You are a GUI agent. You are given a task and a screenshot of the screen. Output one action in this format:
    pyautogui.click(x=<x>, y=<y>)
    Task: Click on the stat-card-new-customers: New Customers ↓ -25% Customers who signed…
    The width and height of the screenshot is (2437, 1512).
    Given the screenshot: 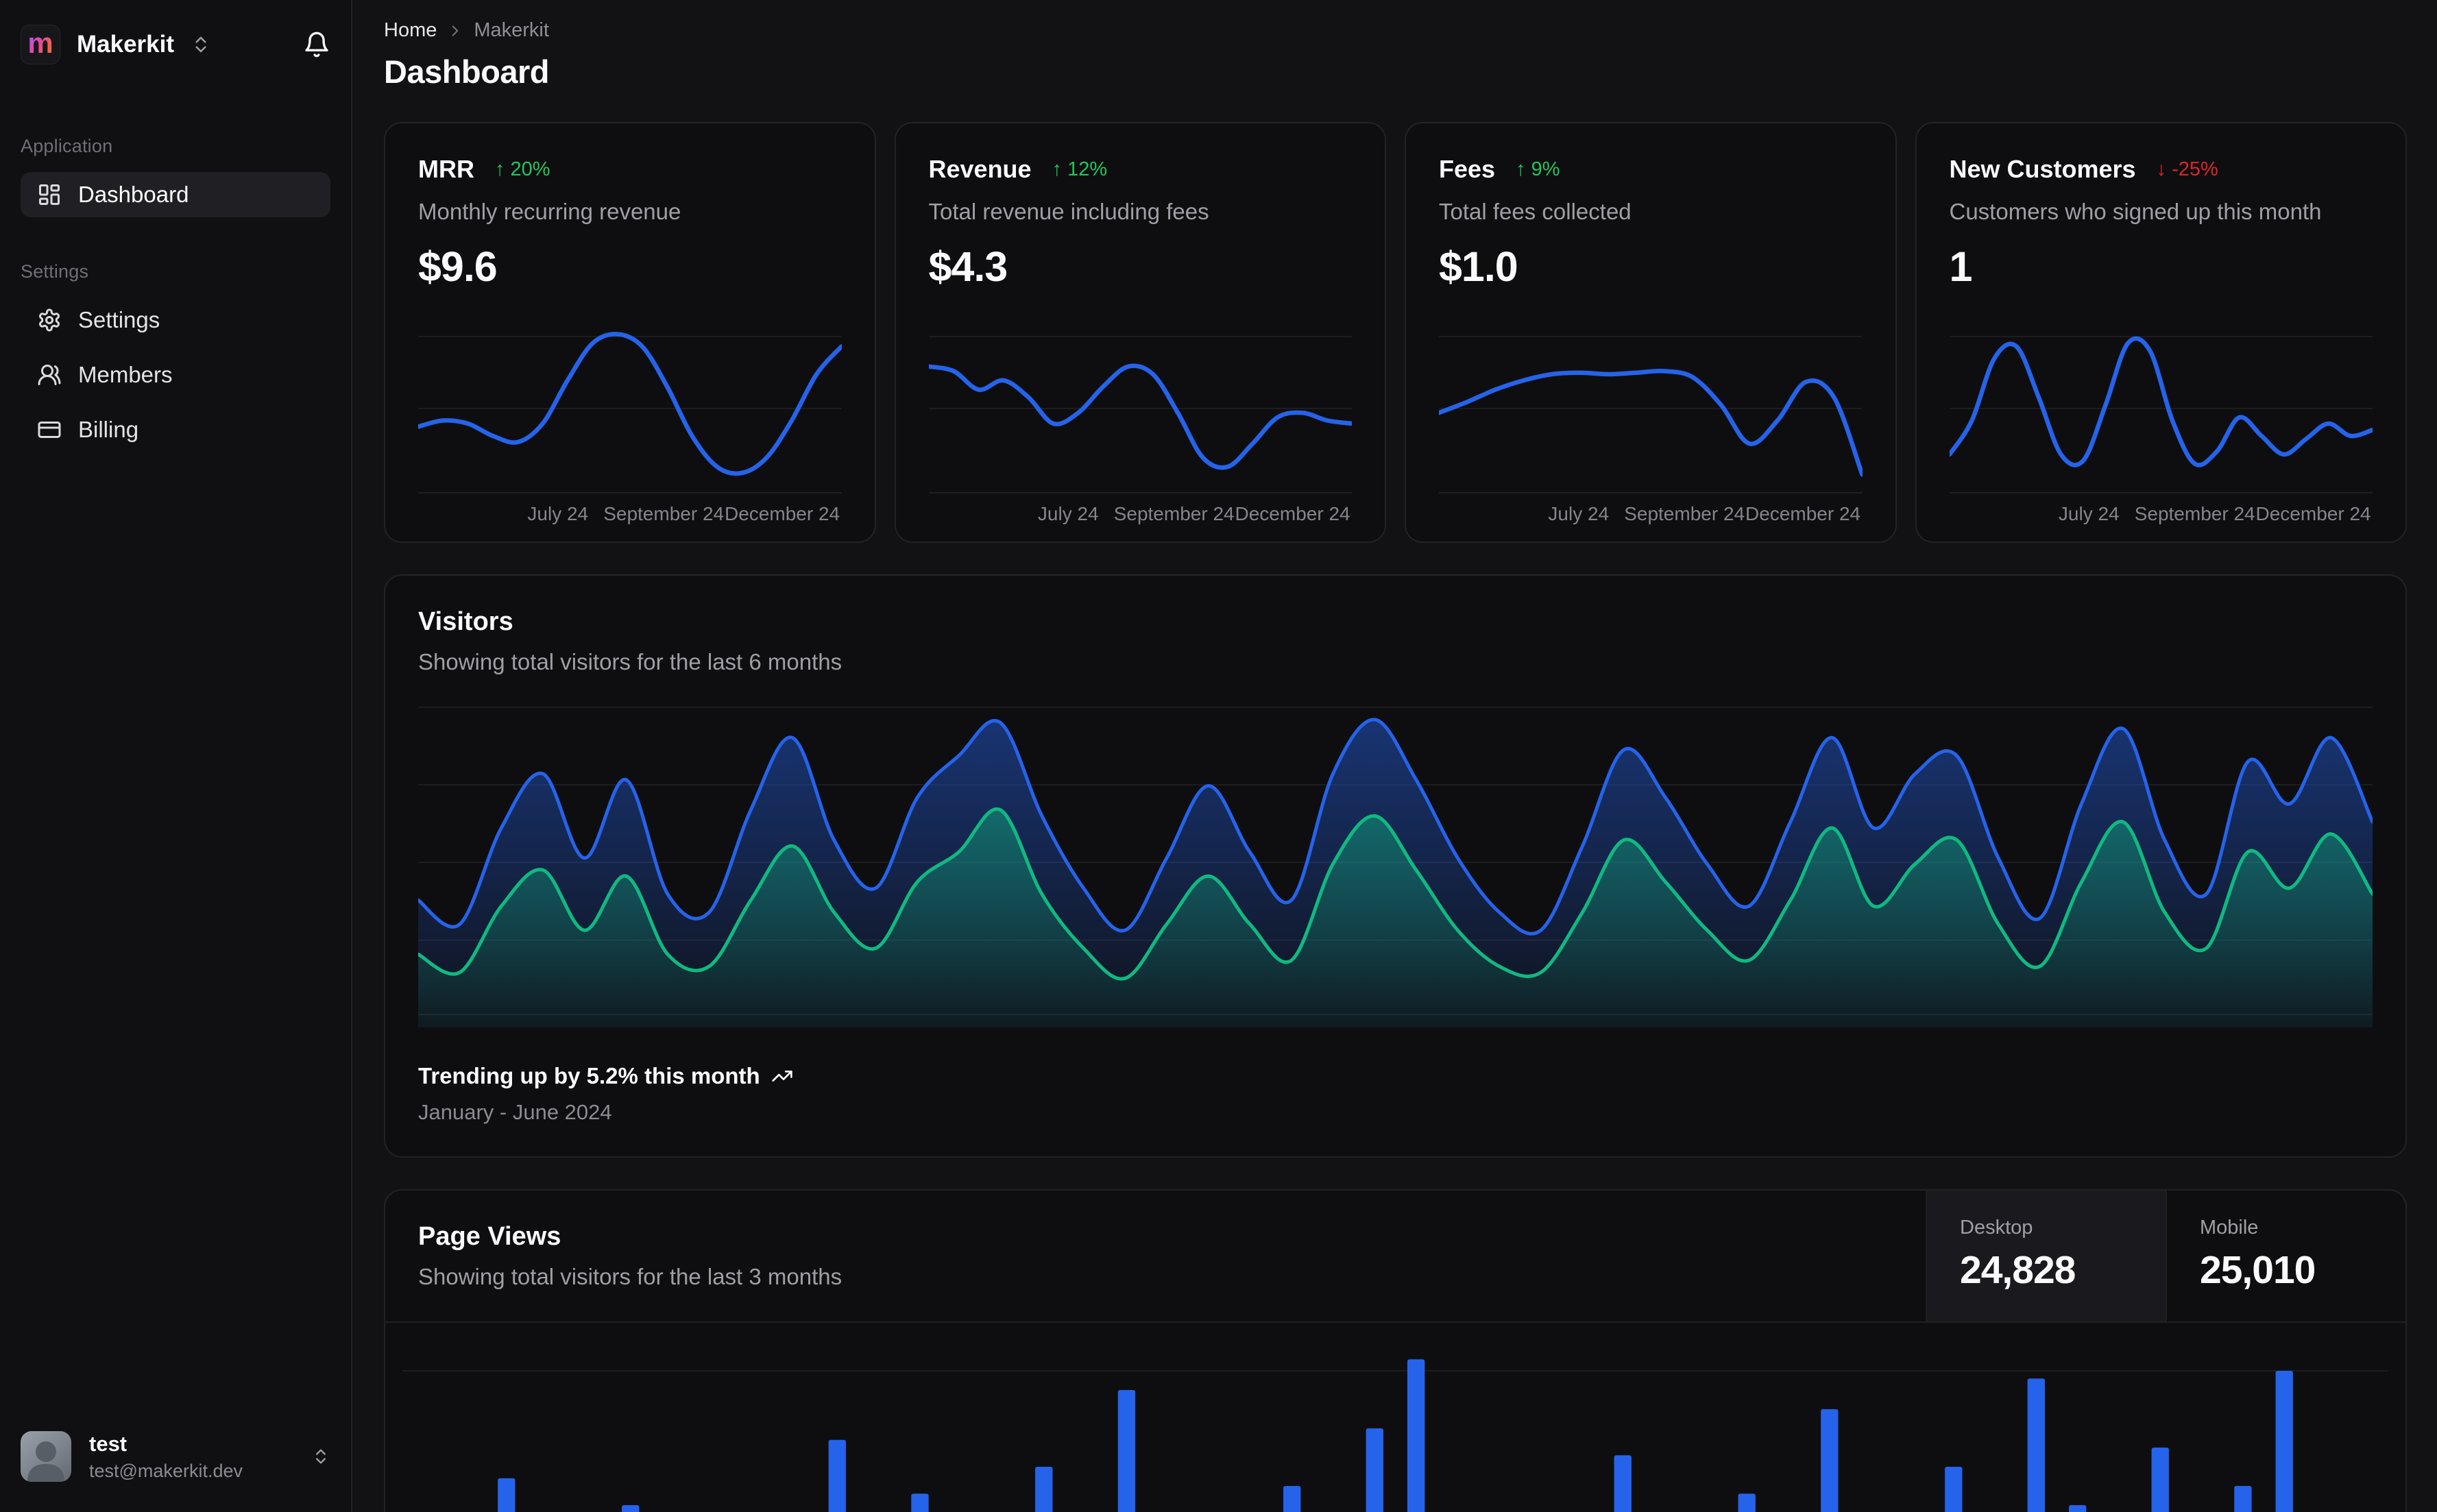 What is the action you would take?
    pyautogui.click(x=2161, y=333)
    